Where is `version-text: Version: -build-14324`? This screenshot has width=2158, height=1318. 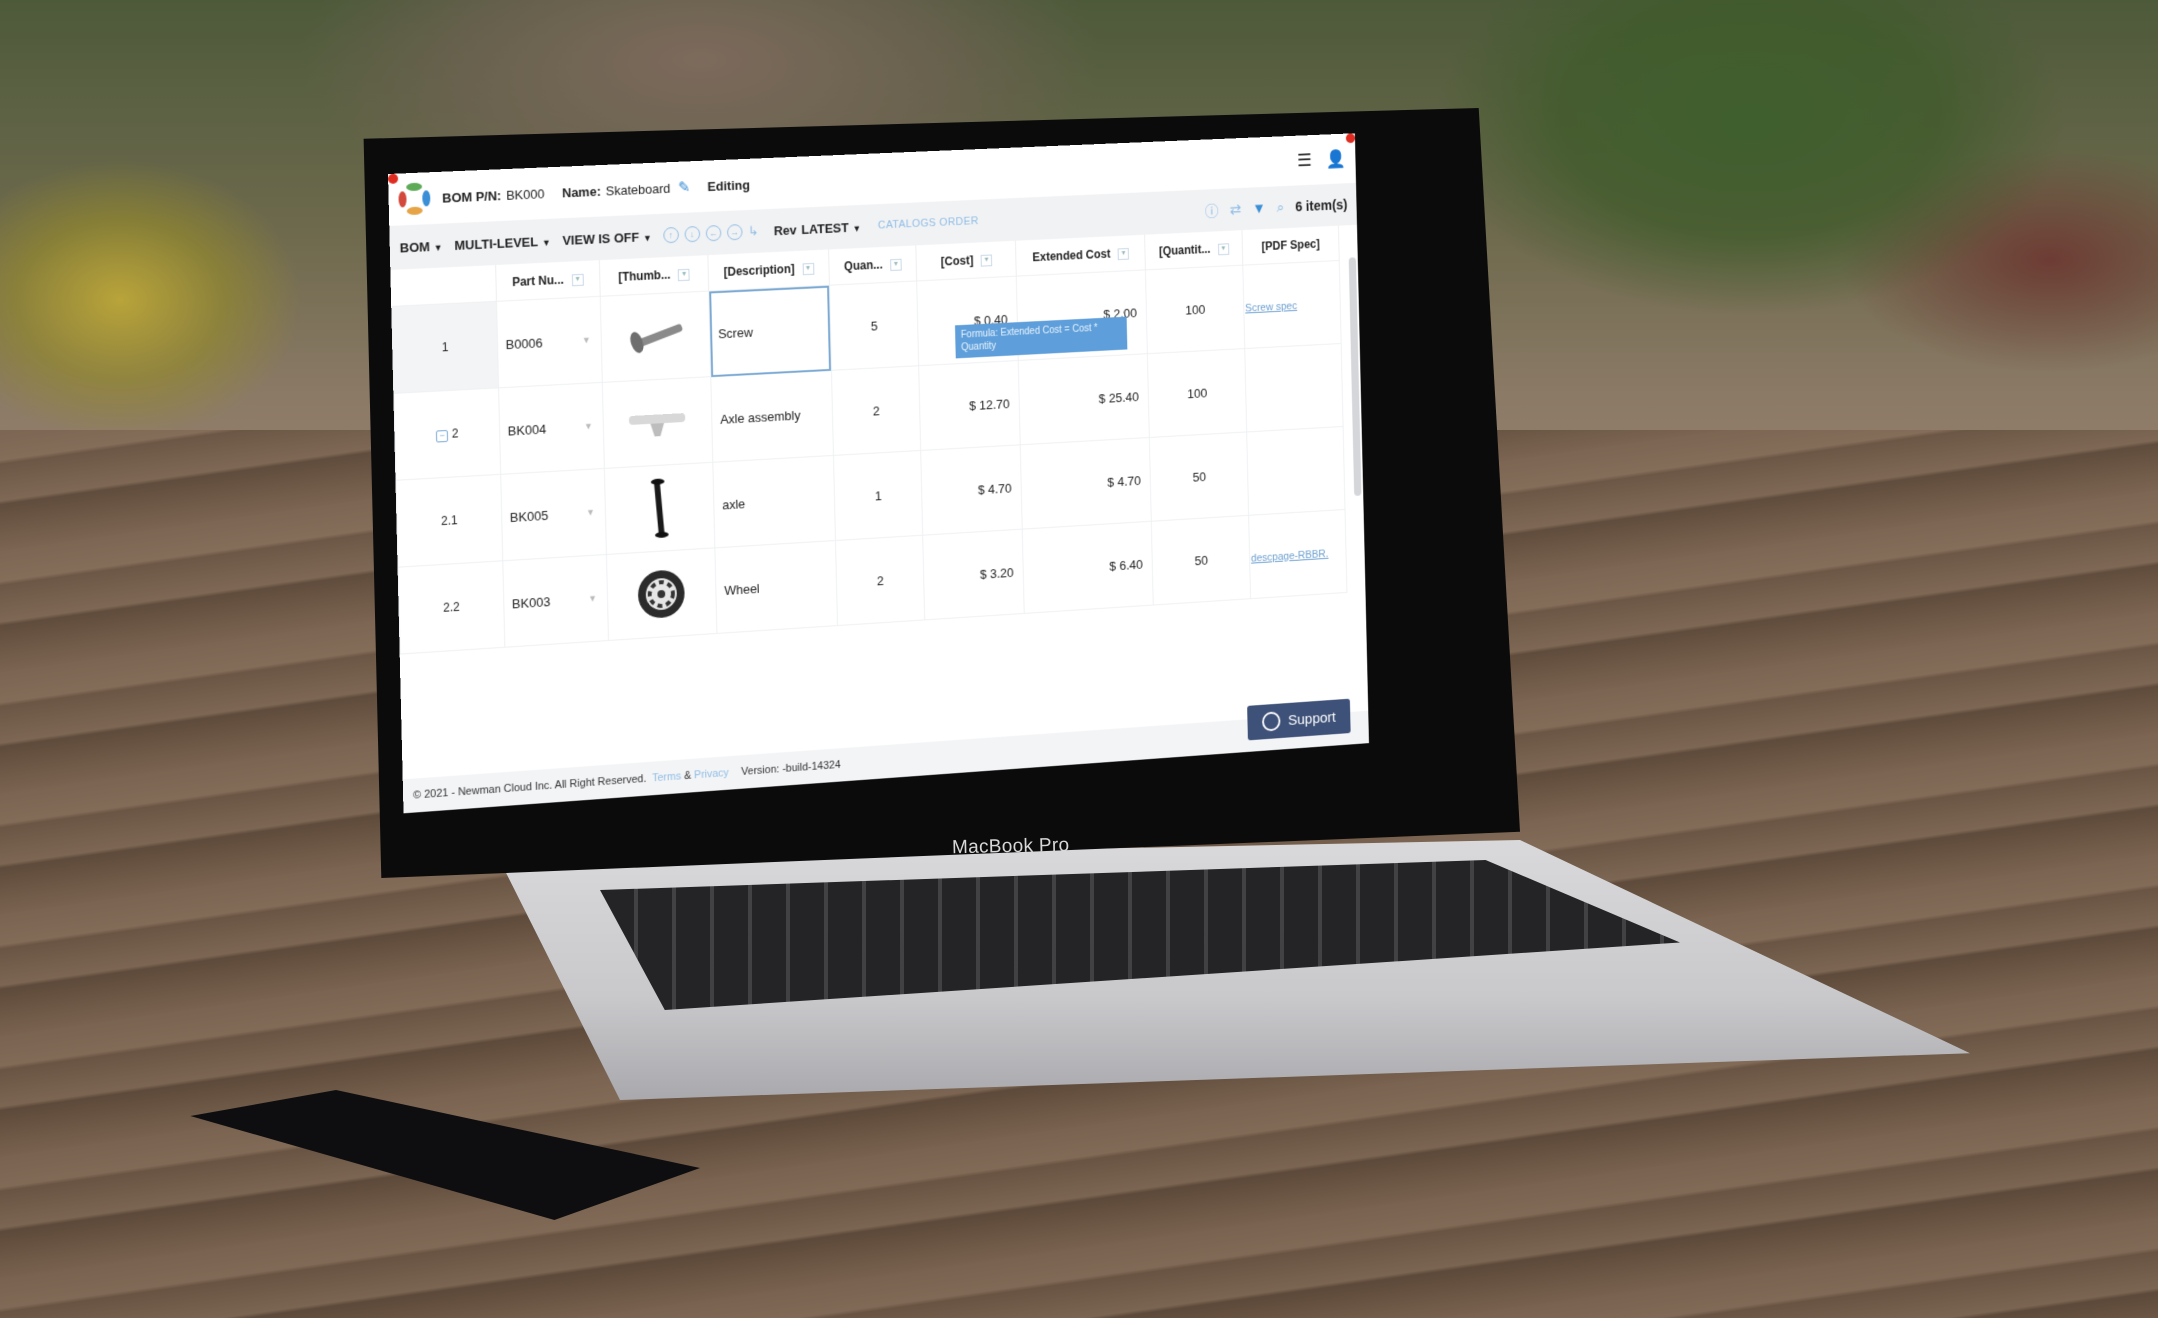
version-text: Version: -build-14324 is located at coordinates (791, 768).